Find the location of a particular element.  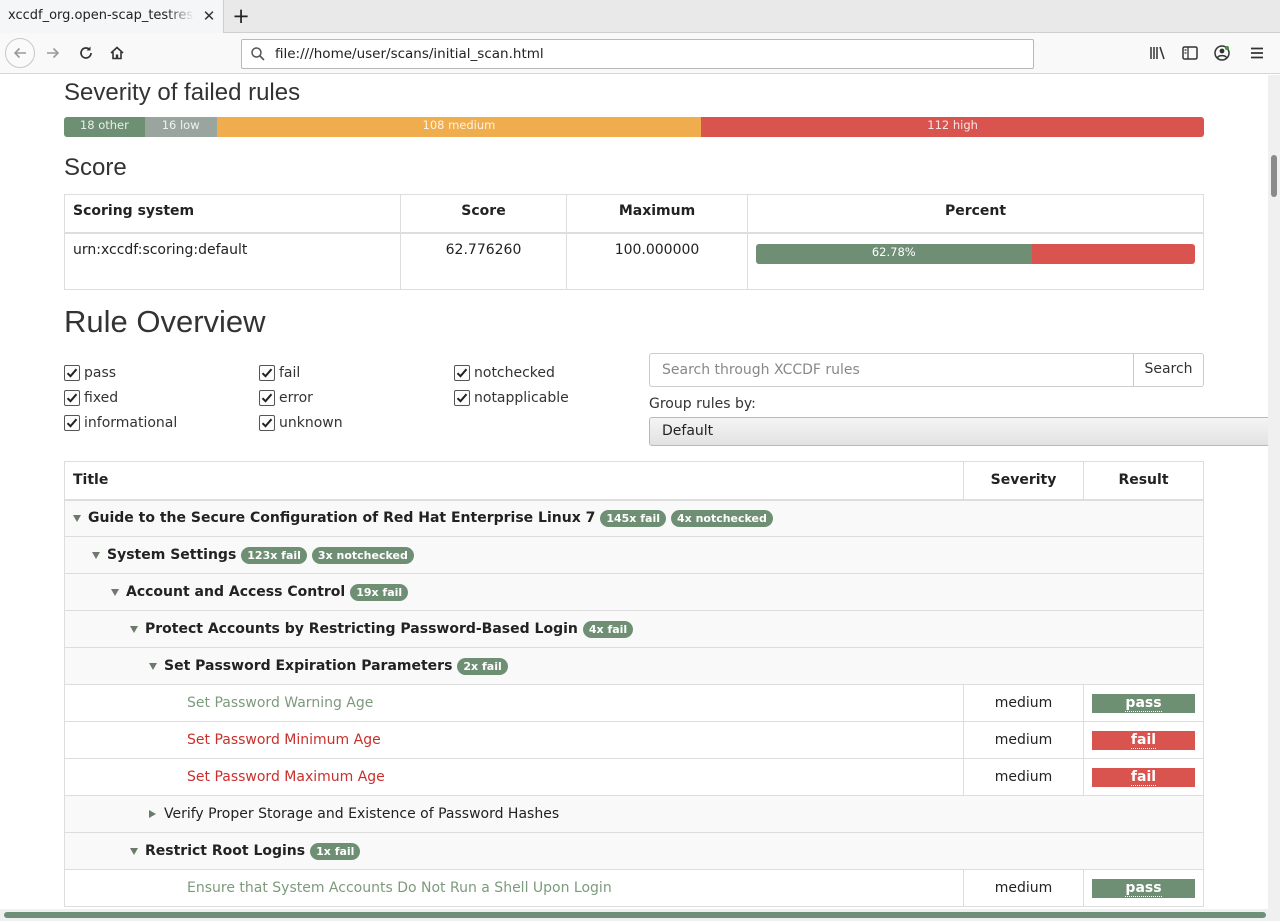

rule-title-link: Set Password Maximum Age is located at coordinates (229, 777).